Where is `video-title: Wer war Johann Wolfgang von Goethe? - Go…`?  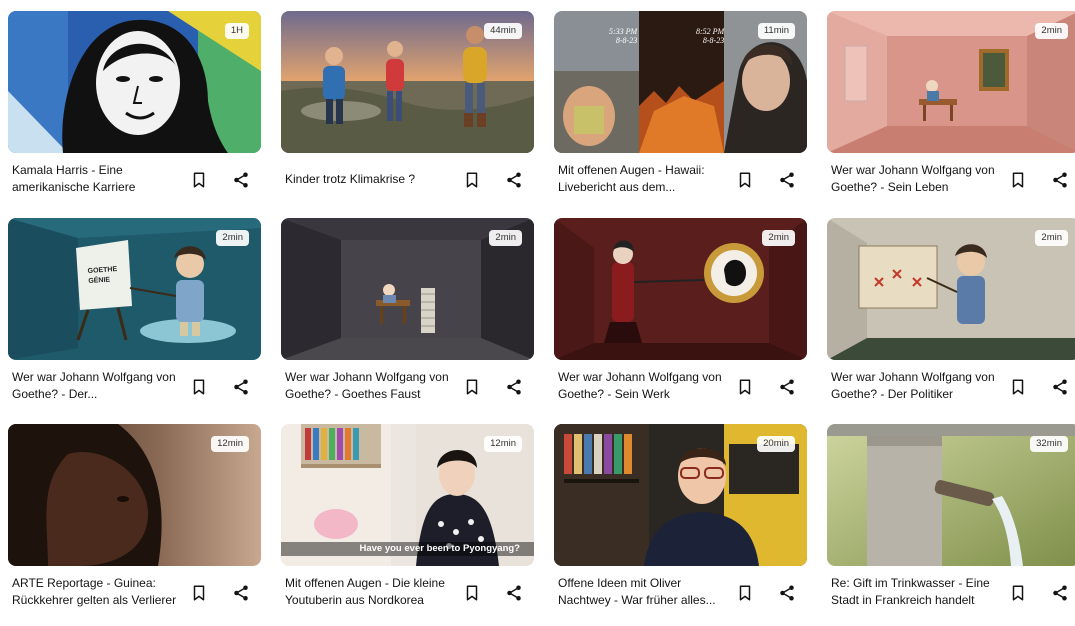 video-title: Wer war Johann Wolfgang von Goethe? - Go… is located at coordinates (367, 386).